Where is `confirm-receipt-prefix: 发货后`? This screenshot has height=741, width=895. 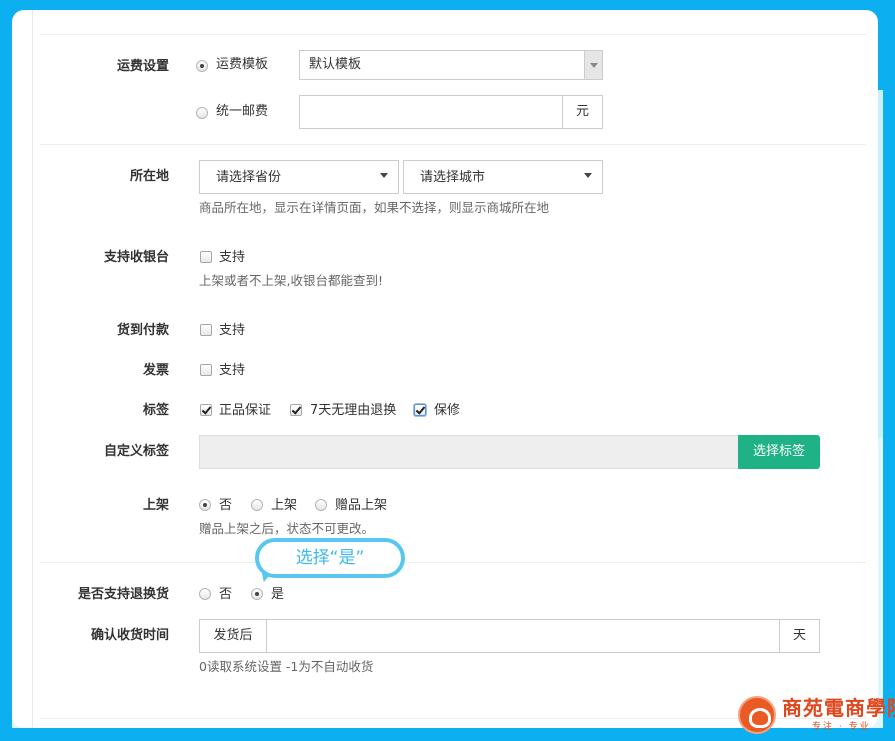 confirm-receipt-prefix: 发货后 is located at coordinates (233, 636).